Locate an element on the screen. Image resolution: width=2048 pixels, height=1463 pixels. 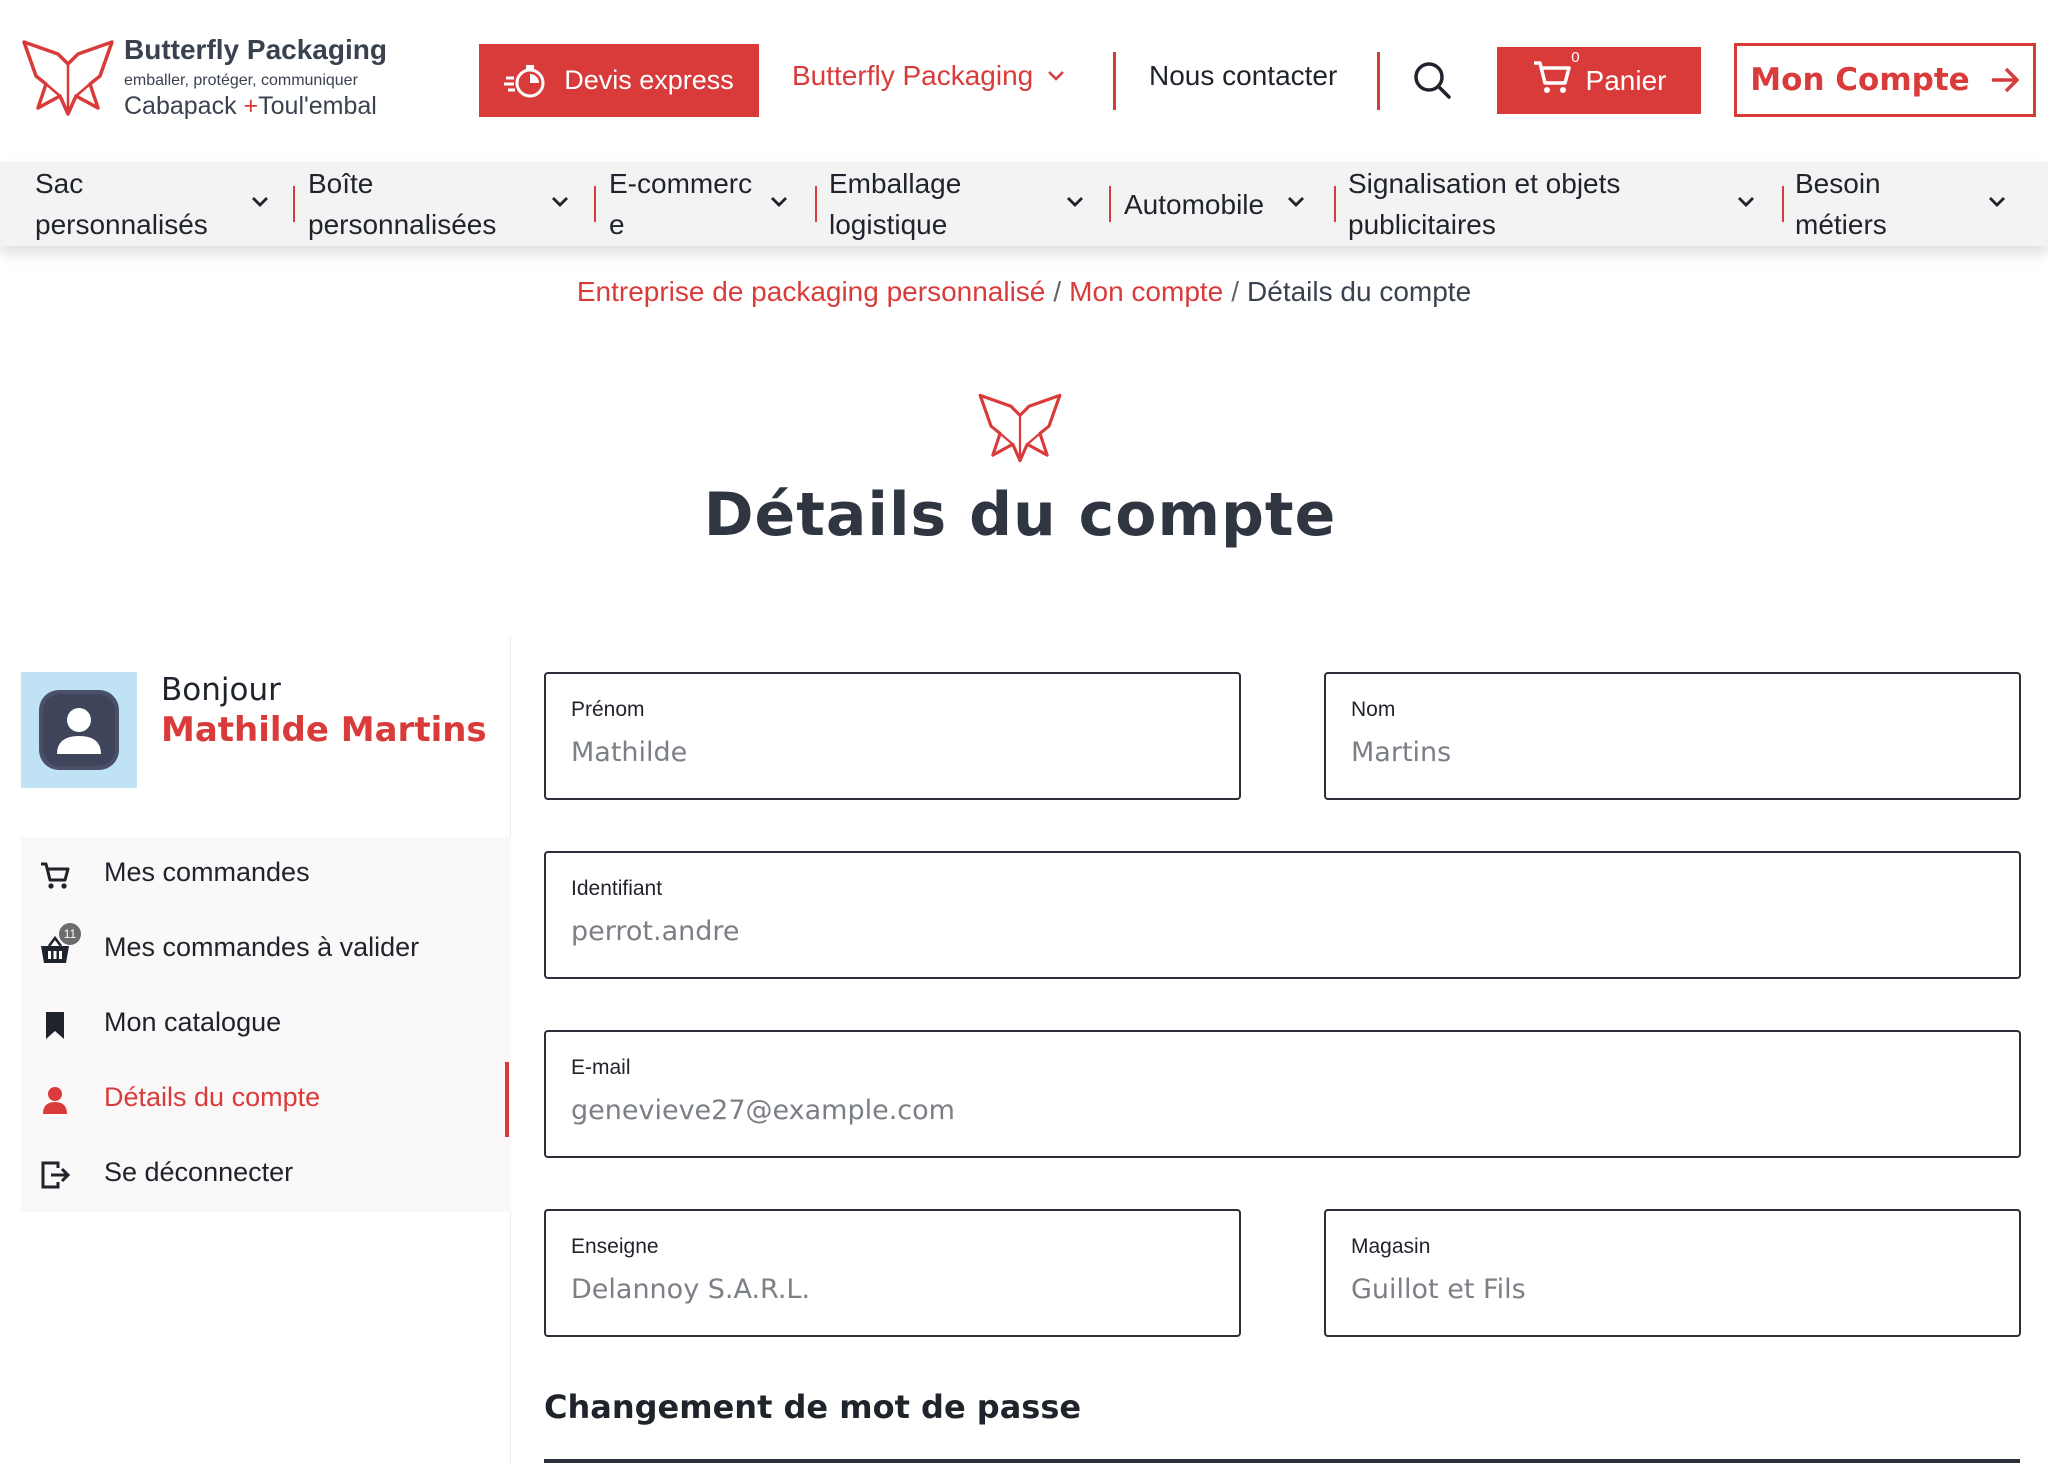
logo-brand-left: Cabapack is located at coordinates (180, 106).